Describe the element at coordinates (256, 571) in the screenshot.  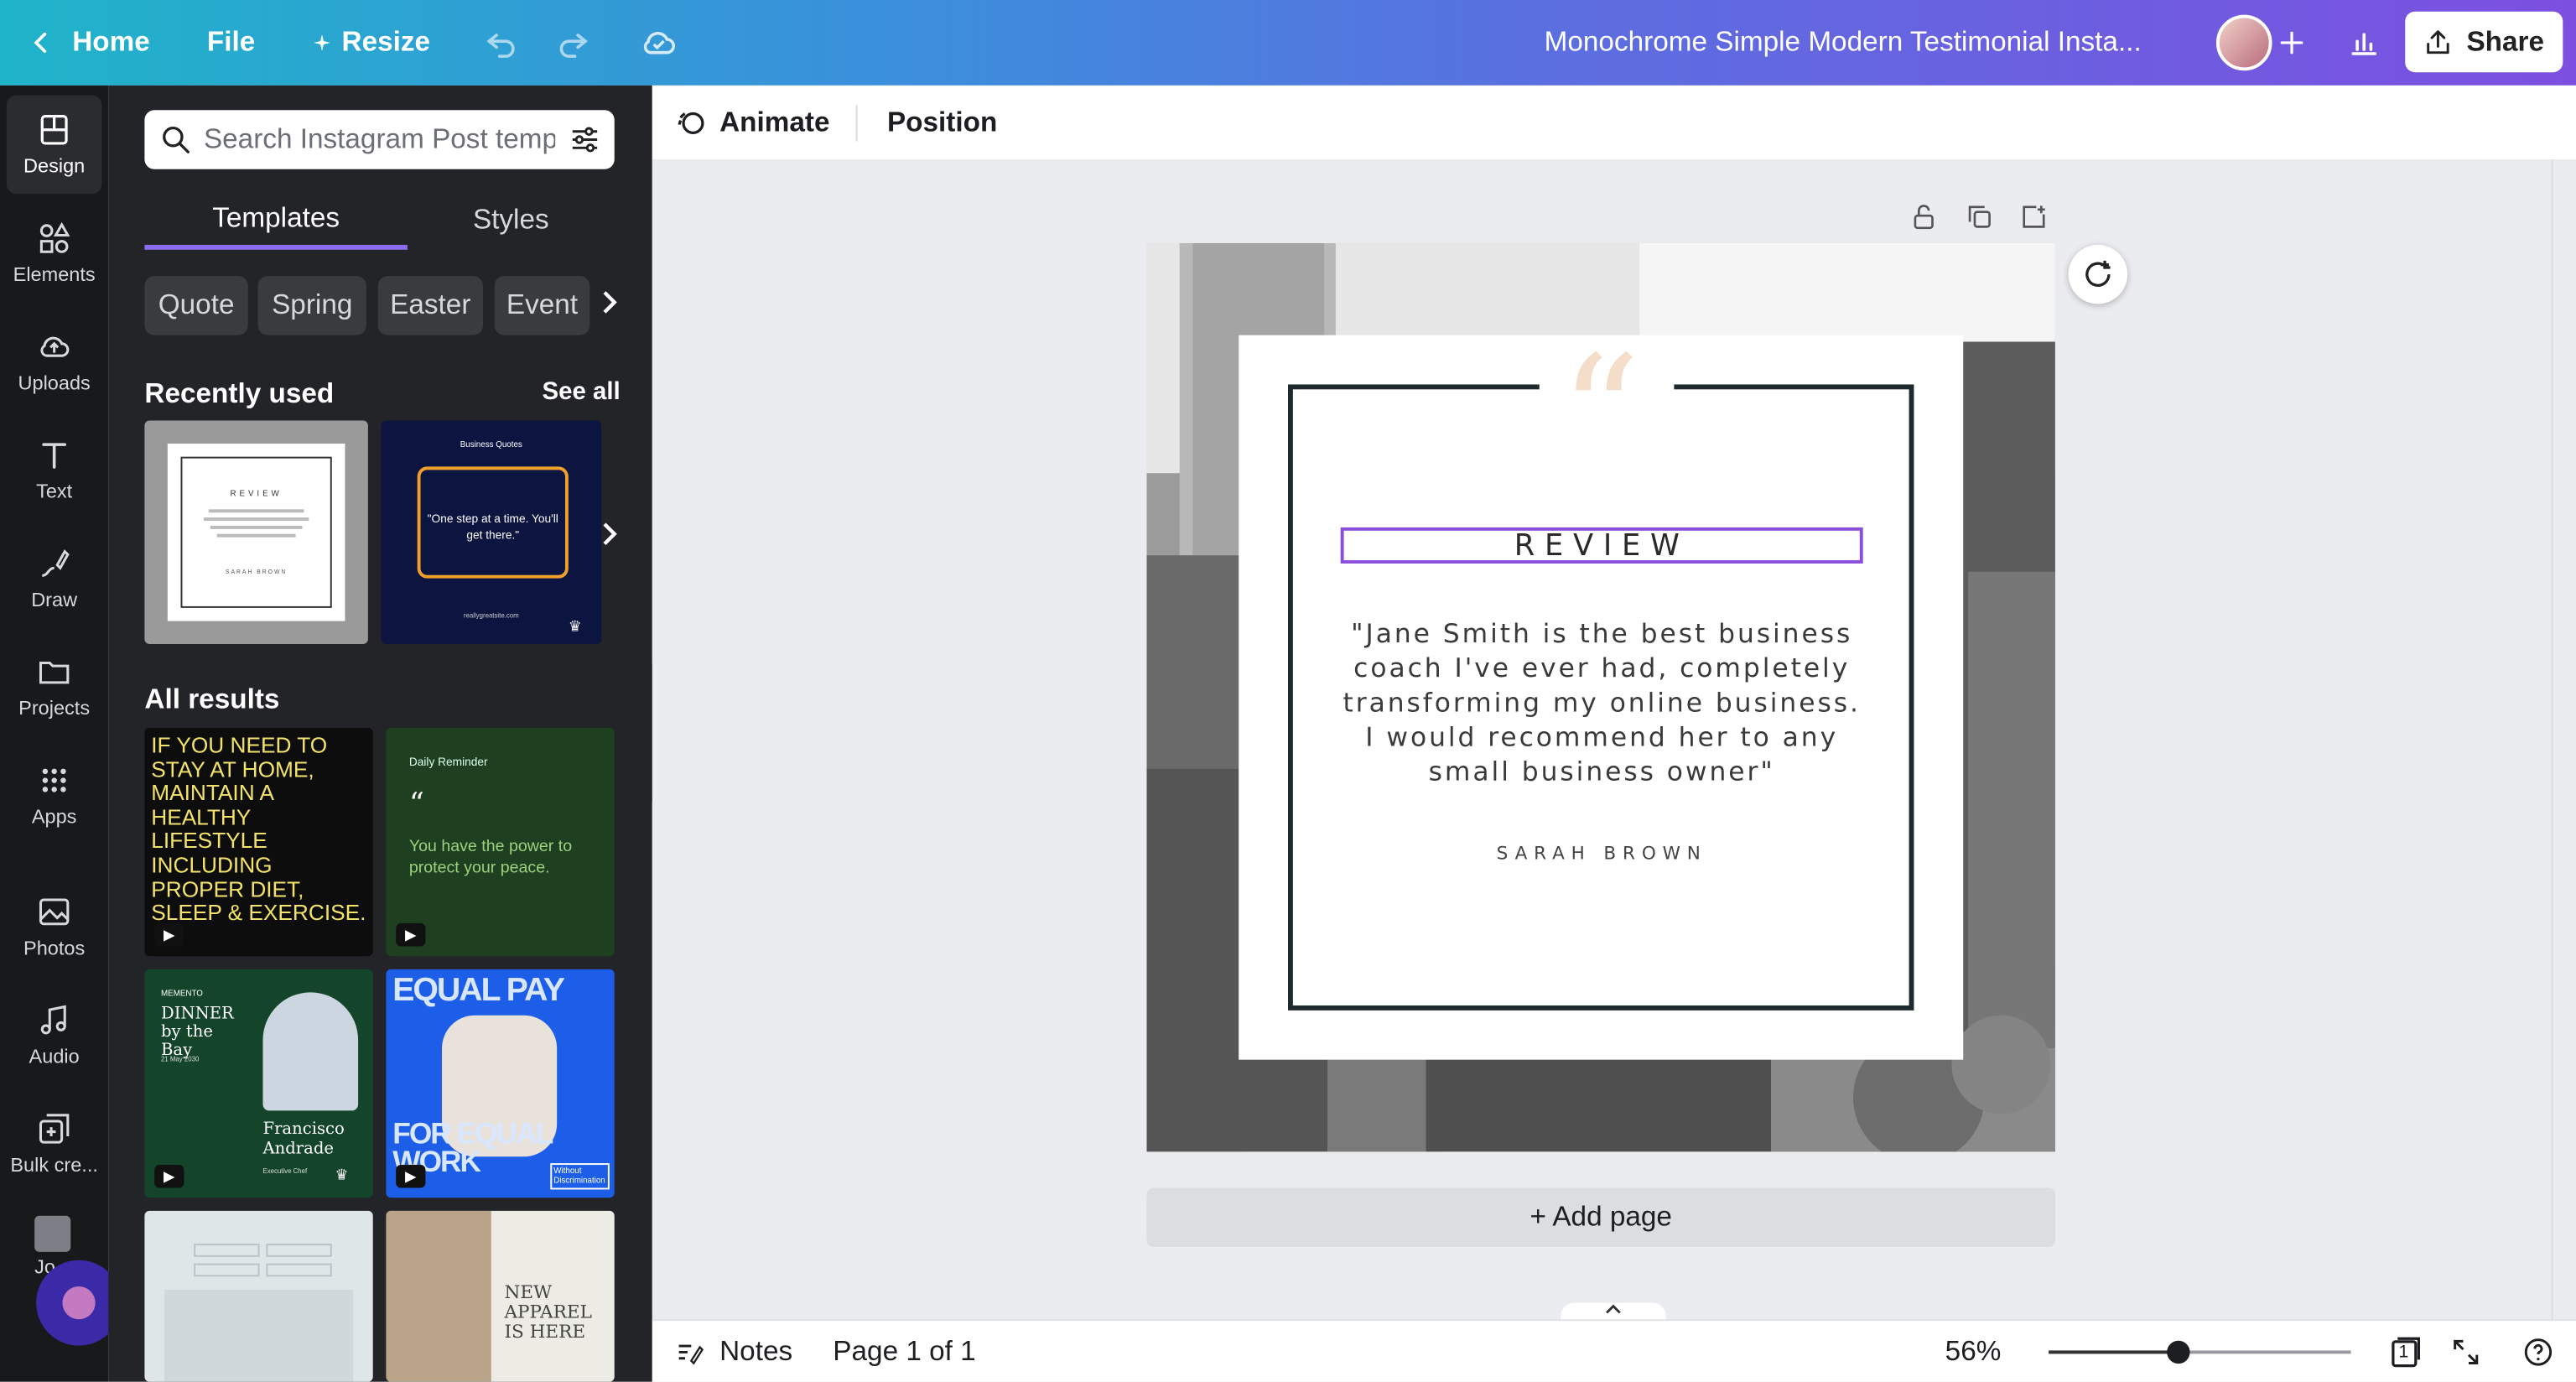
I see `thumb-author-label: SARAH BROWN` at that location.